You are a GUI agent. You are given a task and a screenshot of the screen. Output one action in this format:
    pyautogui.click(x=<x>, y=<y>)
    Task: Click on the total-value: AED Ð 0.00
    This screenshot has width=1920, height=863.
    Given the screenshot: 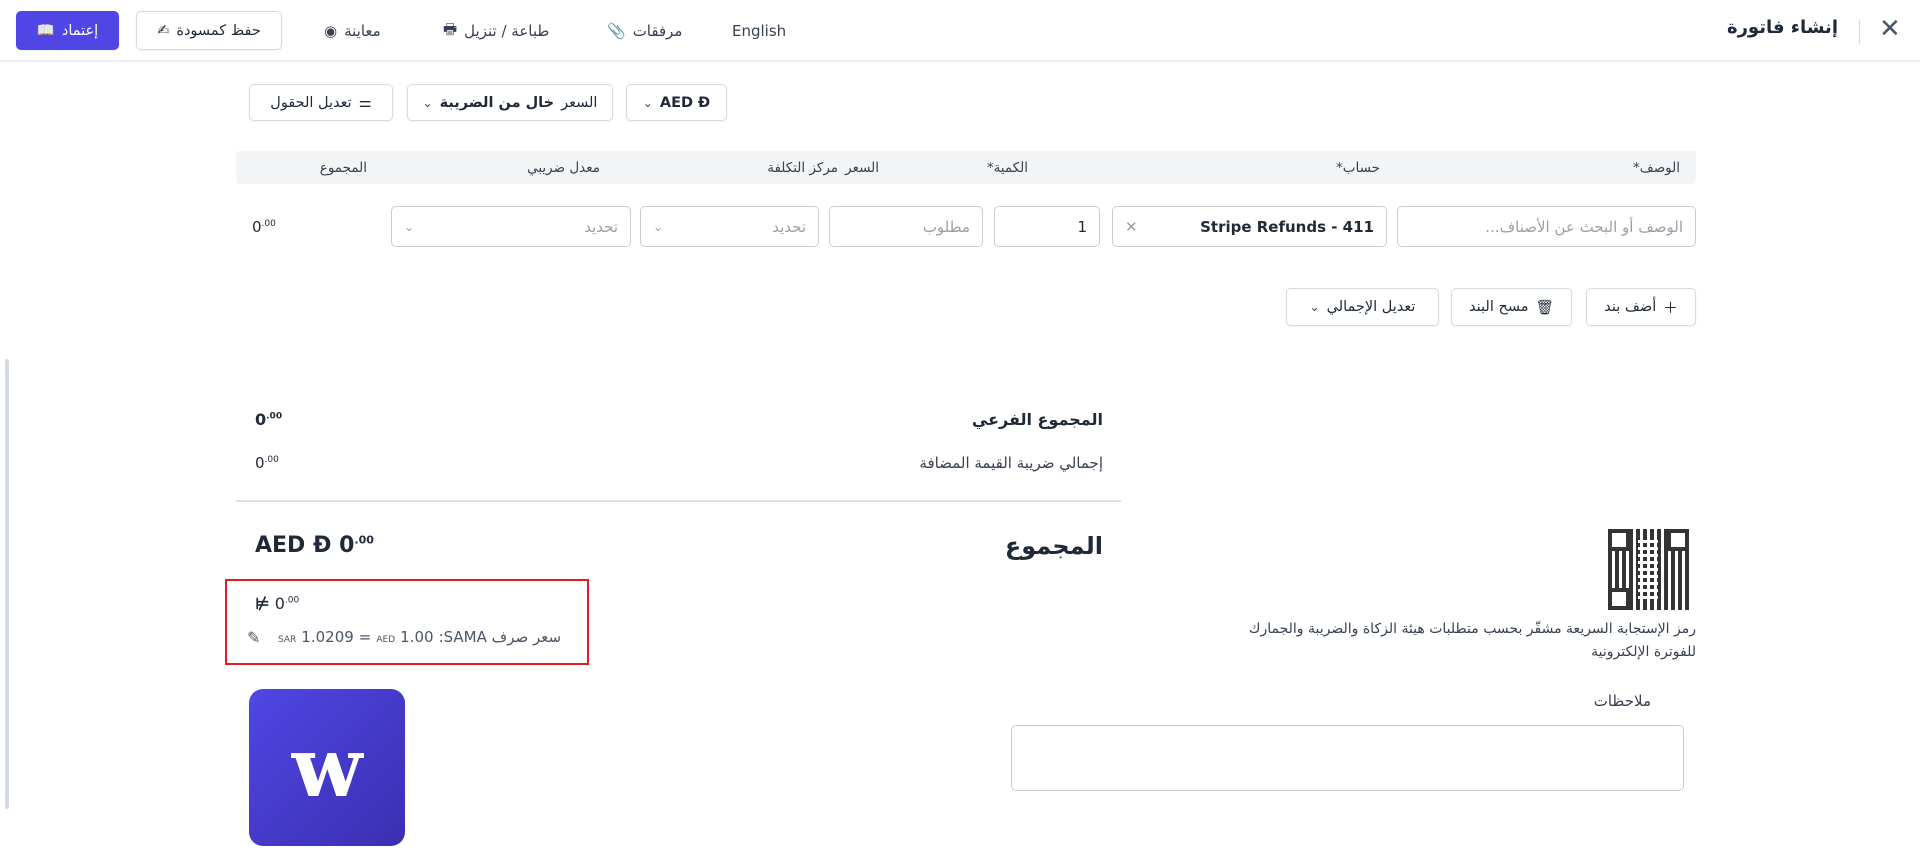 What is the action you would take?
    pyautogui.click(x=314, y=545)
    